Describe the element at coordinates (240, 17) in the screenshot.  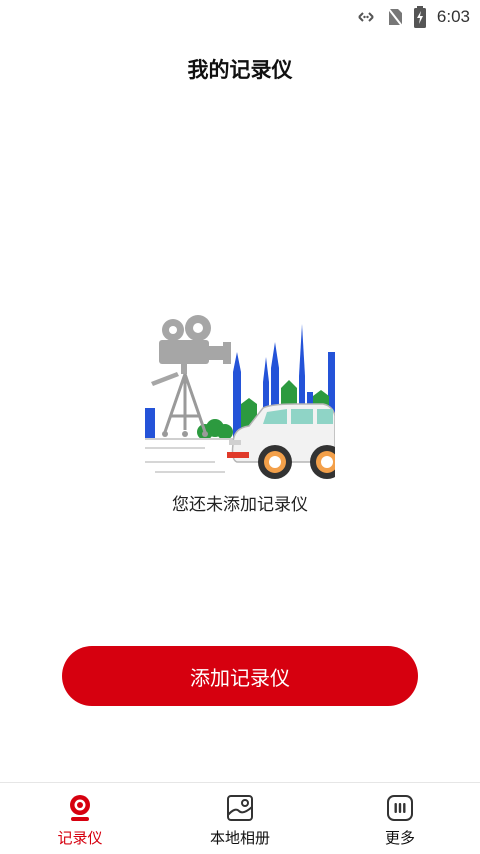
I see `status-bar: 6:03` at that location.